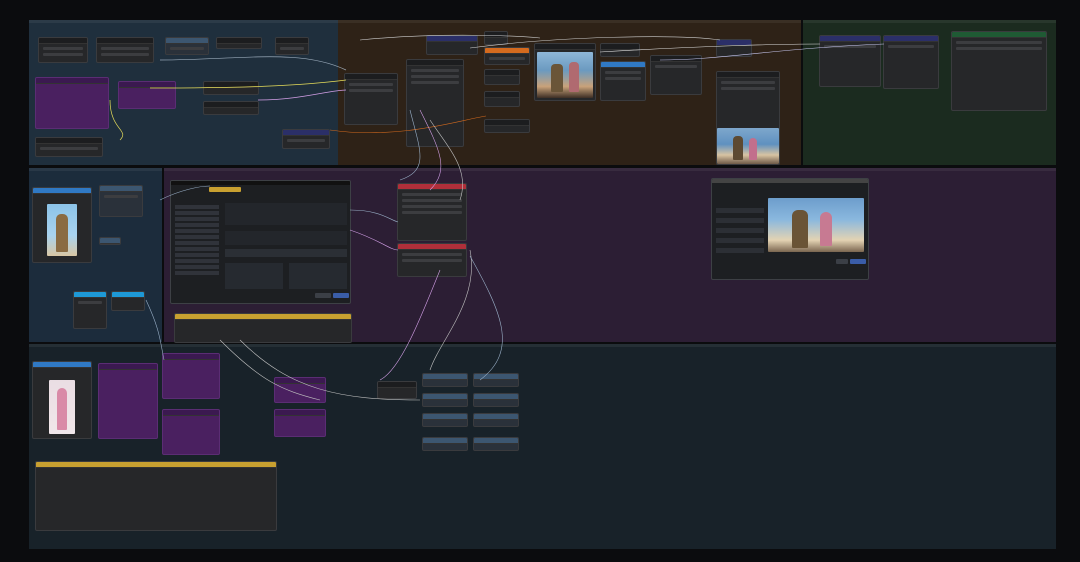 The width and height of the screenshot is (1080, 562). I want to click on preview-panel, so click(790, 229).